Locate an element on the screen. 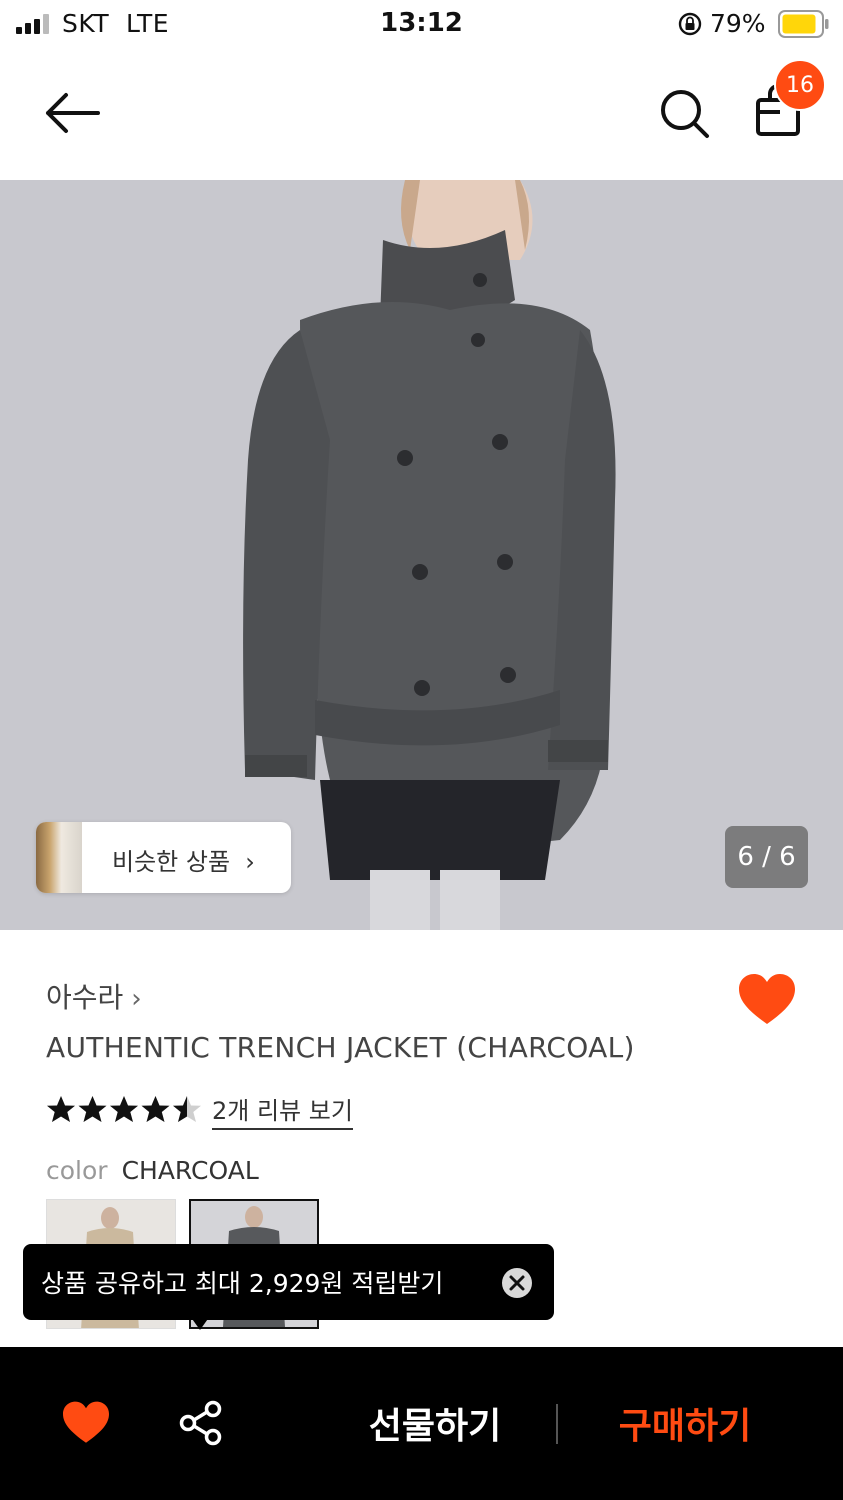 The width and height of the screenshot is (843, 1500). toast-message: 상품 공유하고 최대 2,929원 적립받기 is located at coordinates (242, 1283).